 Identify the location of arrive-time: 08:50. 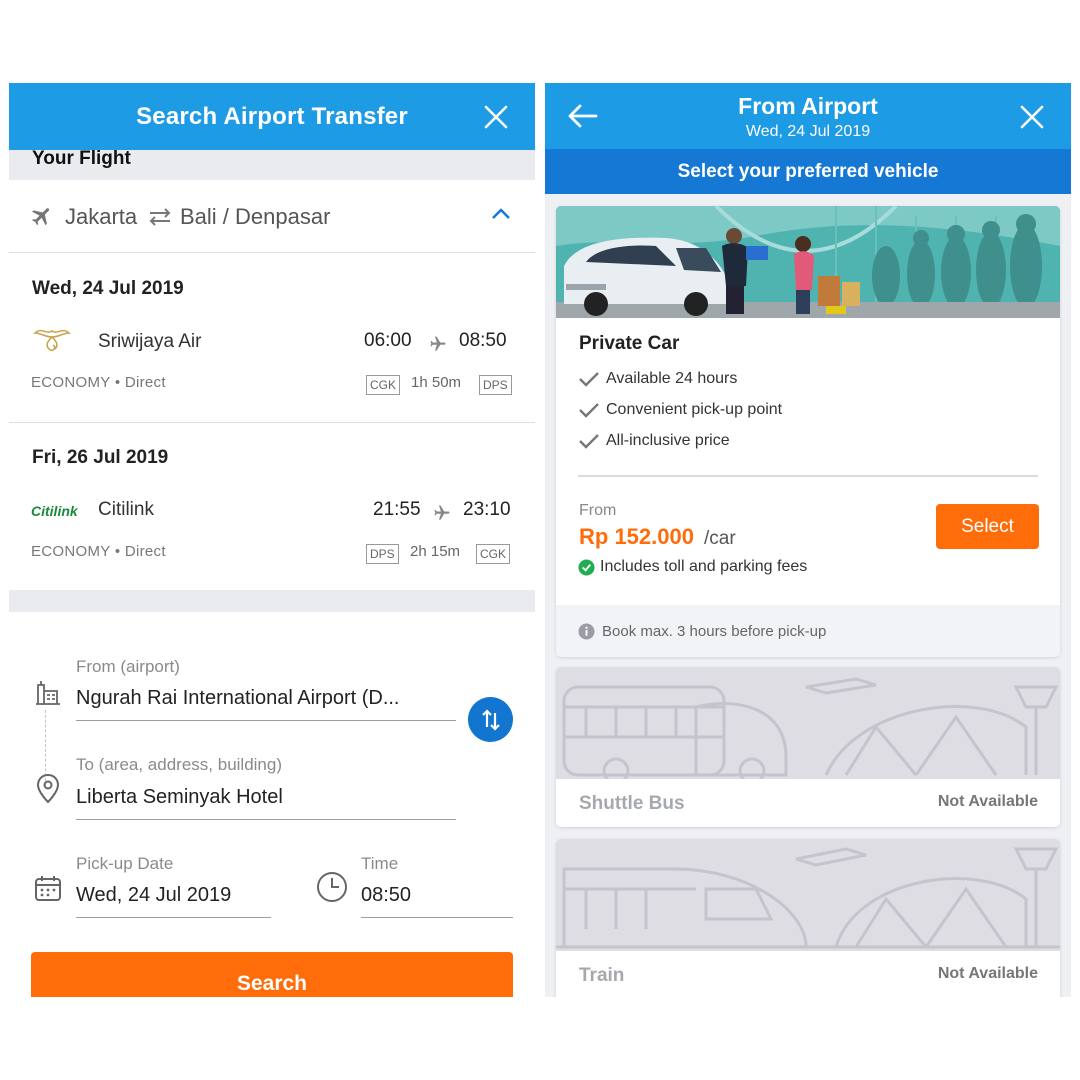
(483, 340).